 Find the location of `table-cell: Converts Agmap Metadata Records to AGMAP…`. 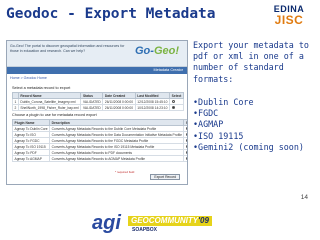

table-cell: Converts Agmap Metadata Records to AGMAP… is located at coordinates (117, 158).